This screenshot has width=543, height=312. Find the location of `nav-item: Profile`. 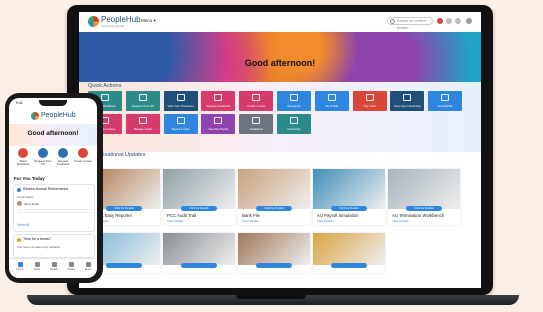

nav-item: Profile is located at coordinates (71, 269).